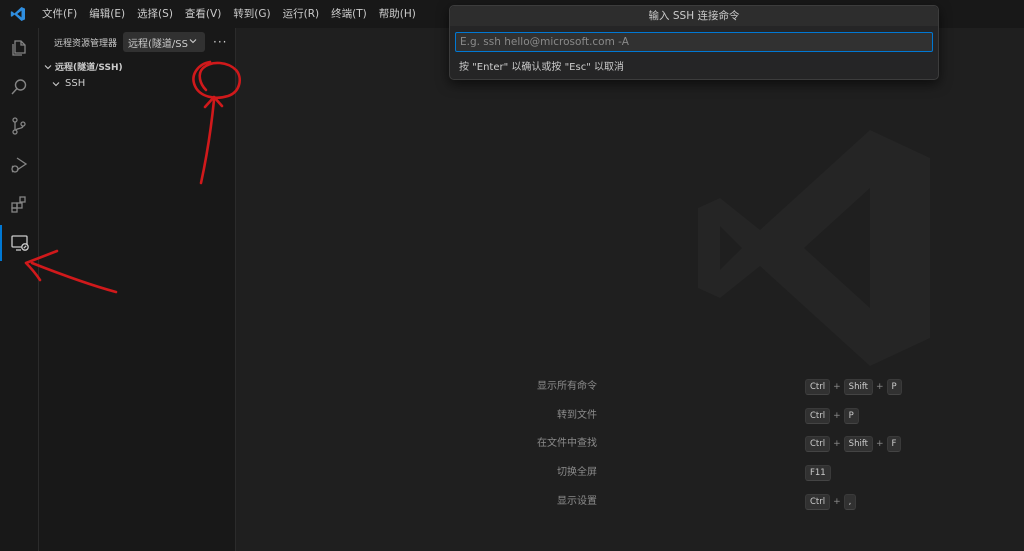 The width and height of the screenshot is (1024, 551). Describe the element at coordinates (630, 444) in the screenshot. I see `shortcut-find-in-files: 在文件中查找 Ctrl + Shift + F` at that location.